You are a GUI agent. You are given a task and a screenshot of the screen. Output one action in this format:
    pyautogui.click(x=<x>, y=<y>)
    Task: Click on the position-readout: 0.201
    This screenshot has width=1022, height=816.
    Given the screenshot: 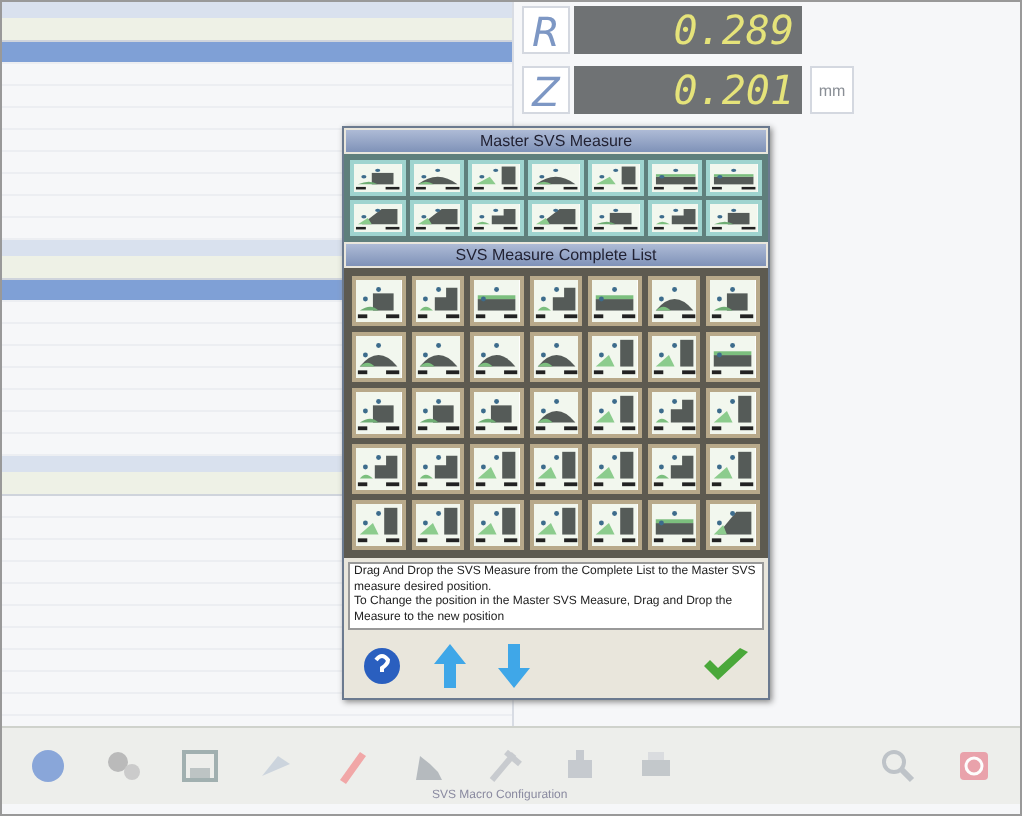 What is the action you would take?
    pyautogui.click(x=688, y=90)
    